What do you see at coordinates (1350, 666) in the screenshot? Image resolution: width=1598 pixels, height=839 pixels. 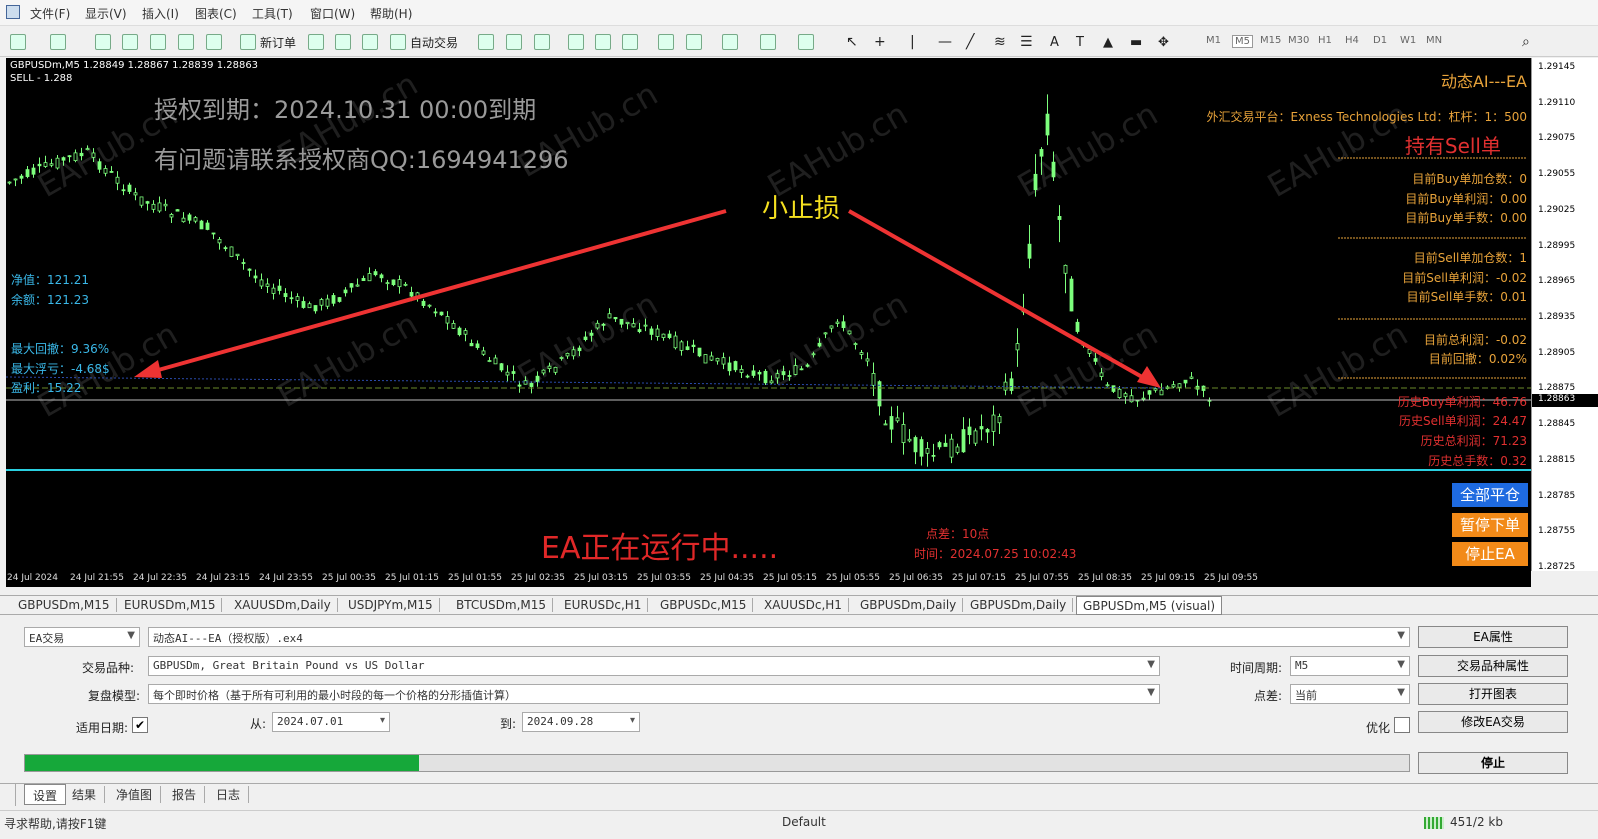 I see `period-select: M5 ▼` at bounding box center [1350, 666].